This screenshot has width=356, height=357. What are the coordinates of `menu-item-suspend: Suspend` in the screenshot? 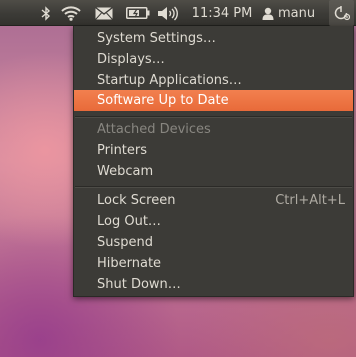 It's located at (213, 242).